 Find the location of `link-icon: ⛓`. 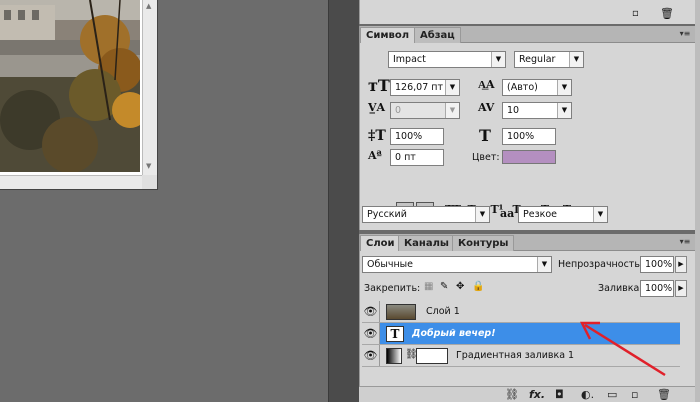

link-icon: ⛓ is located at coordinates (512, 394).